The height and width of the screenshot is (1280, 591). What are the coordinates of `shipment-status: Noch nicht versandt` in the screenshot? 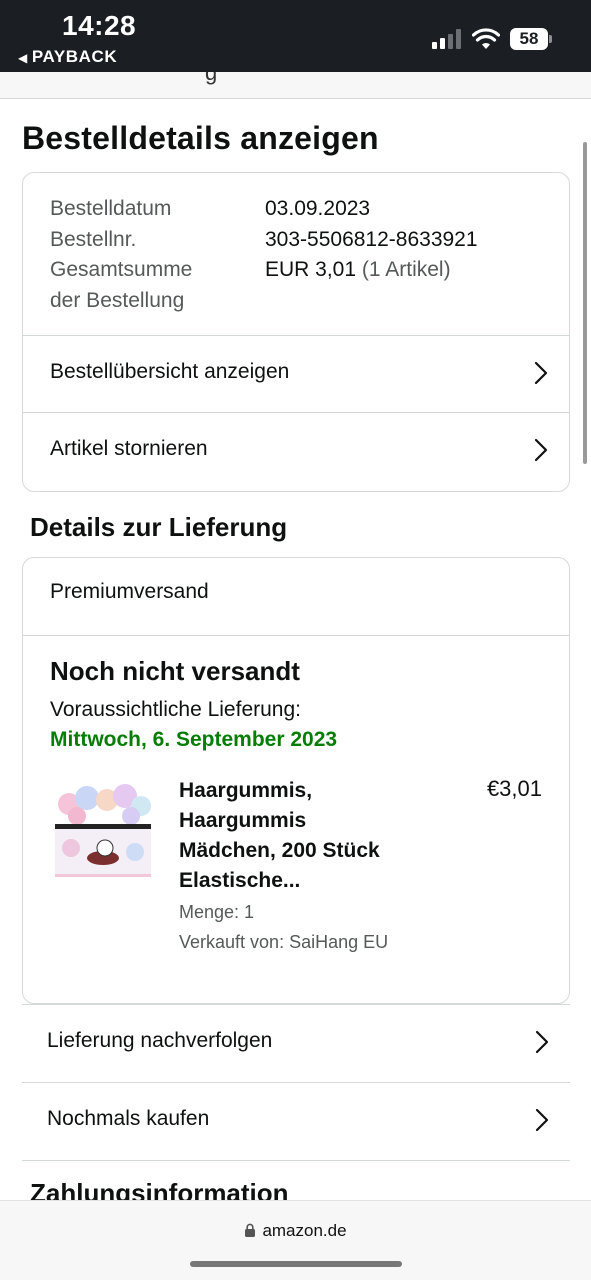 It's located at (175, 671).